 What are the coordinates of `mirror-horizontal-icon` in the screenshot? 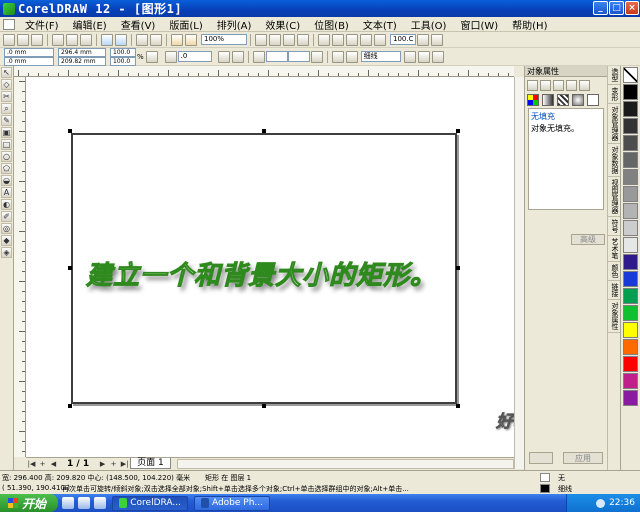 It's located at (223, 56).